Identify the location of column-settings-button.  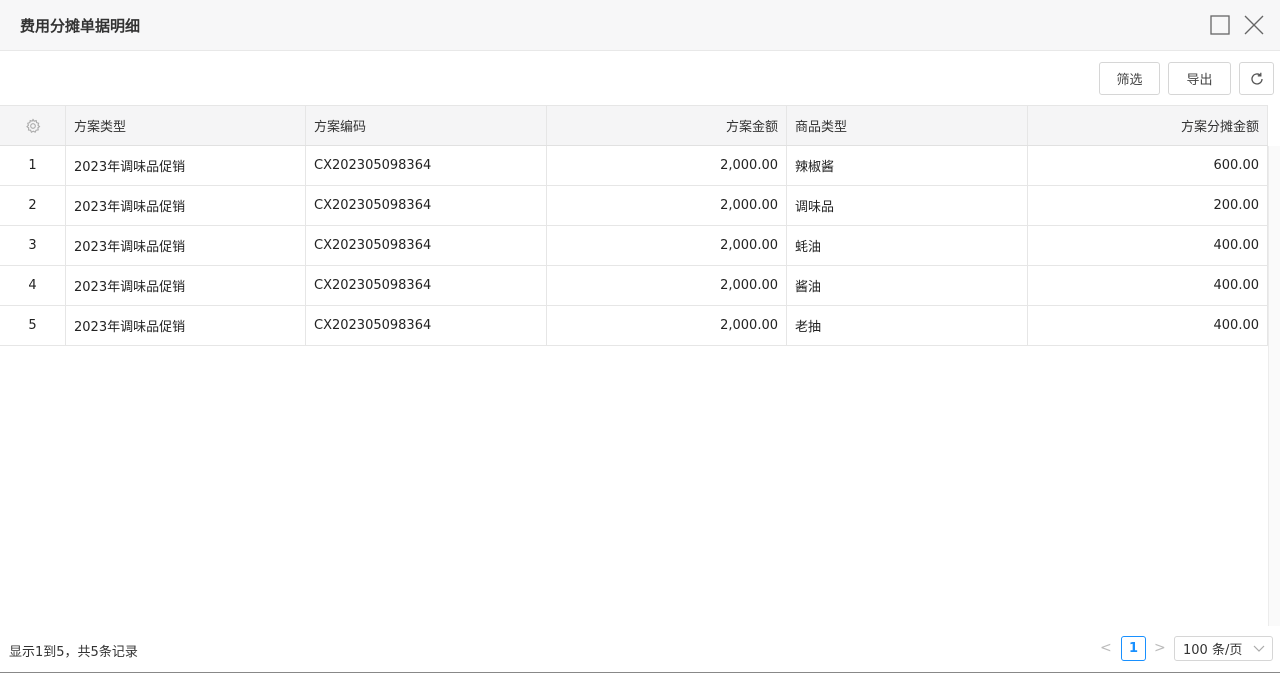
(33, 125).